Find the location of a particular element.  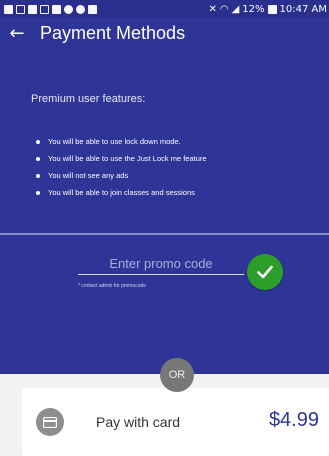

pay-with-card-option: Pay with card $4.99 is located at coordinates (175, 422).